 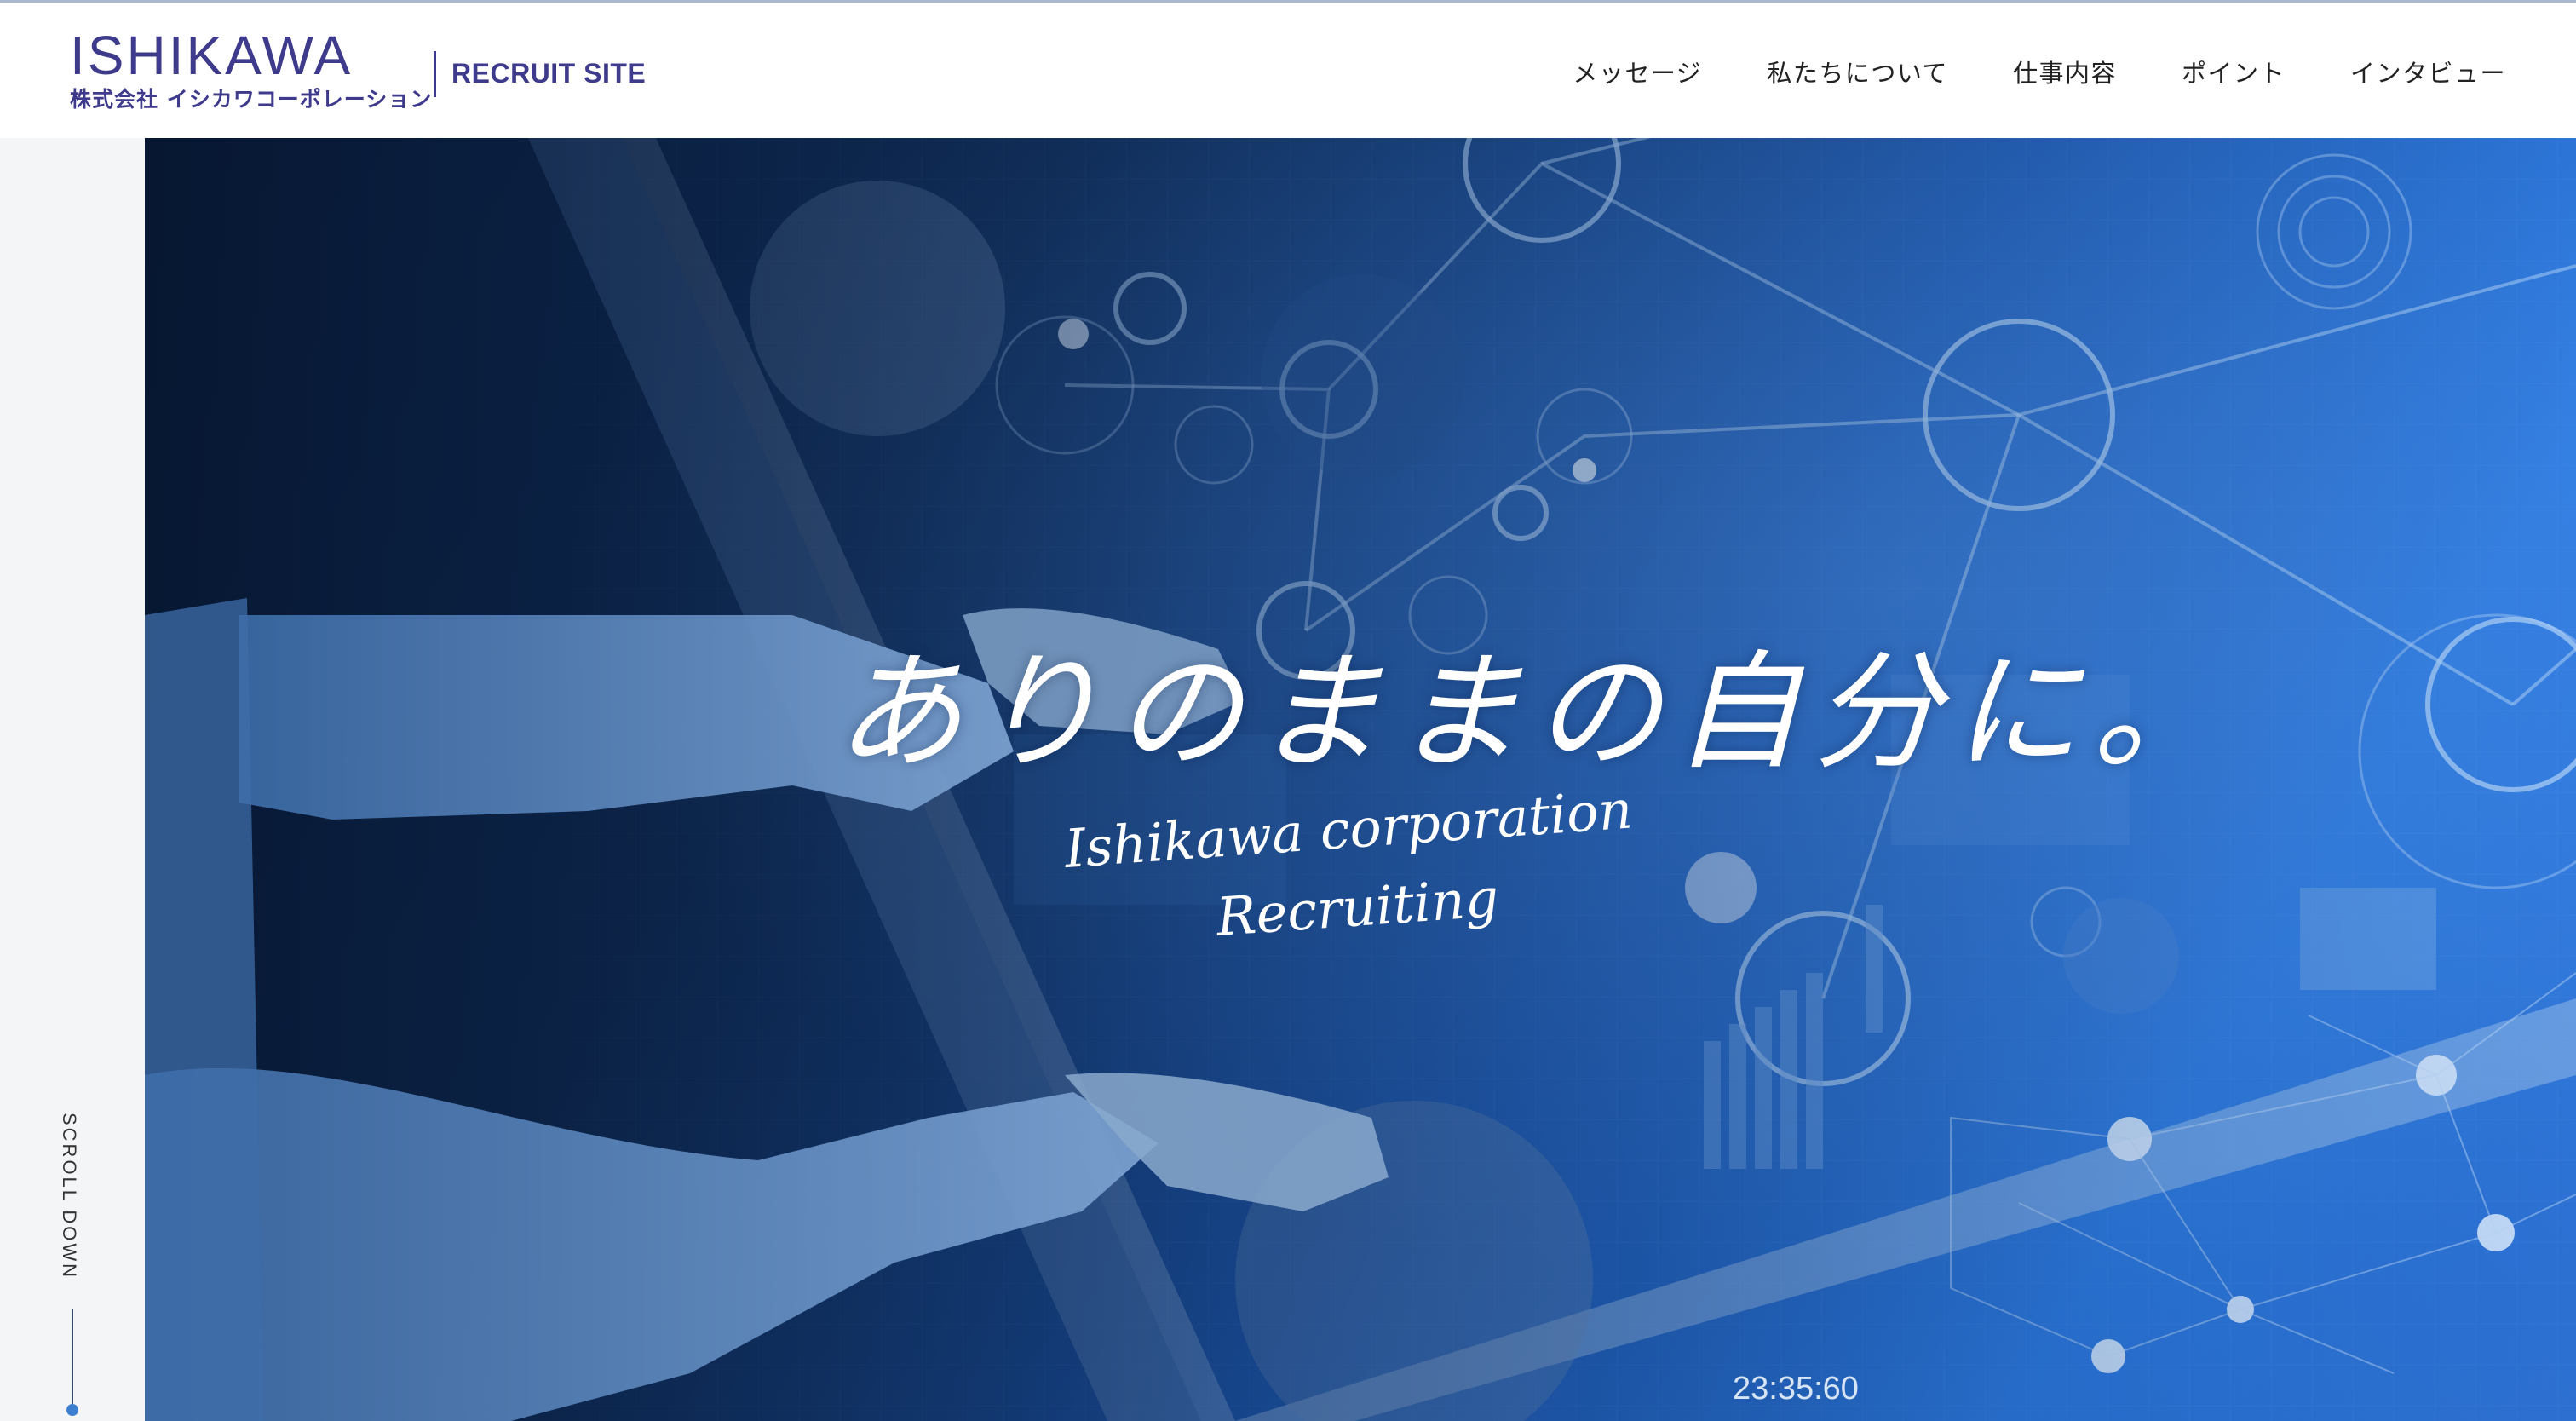 What do you see at coordinates (252, 99) in the screenshot?
I see `logo-company-name: 株式会社 イシカワコーポレーション` at bounding box center [252, 99].